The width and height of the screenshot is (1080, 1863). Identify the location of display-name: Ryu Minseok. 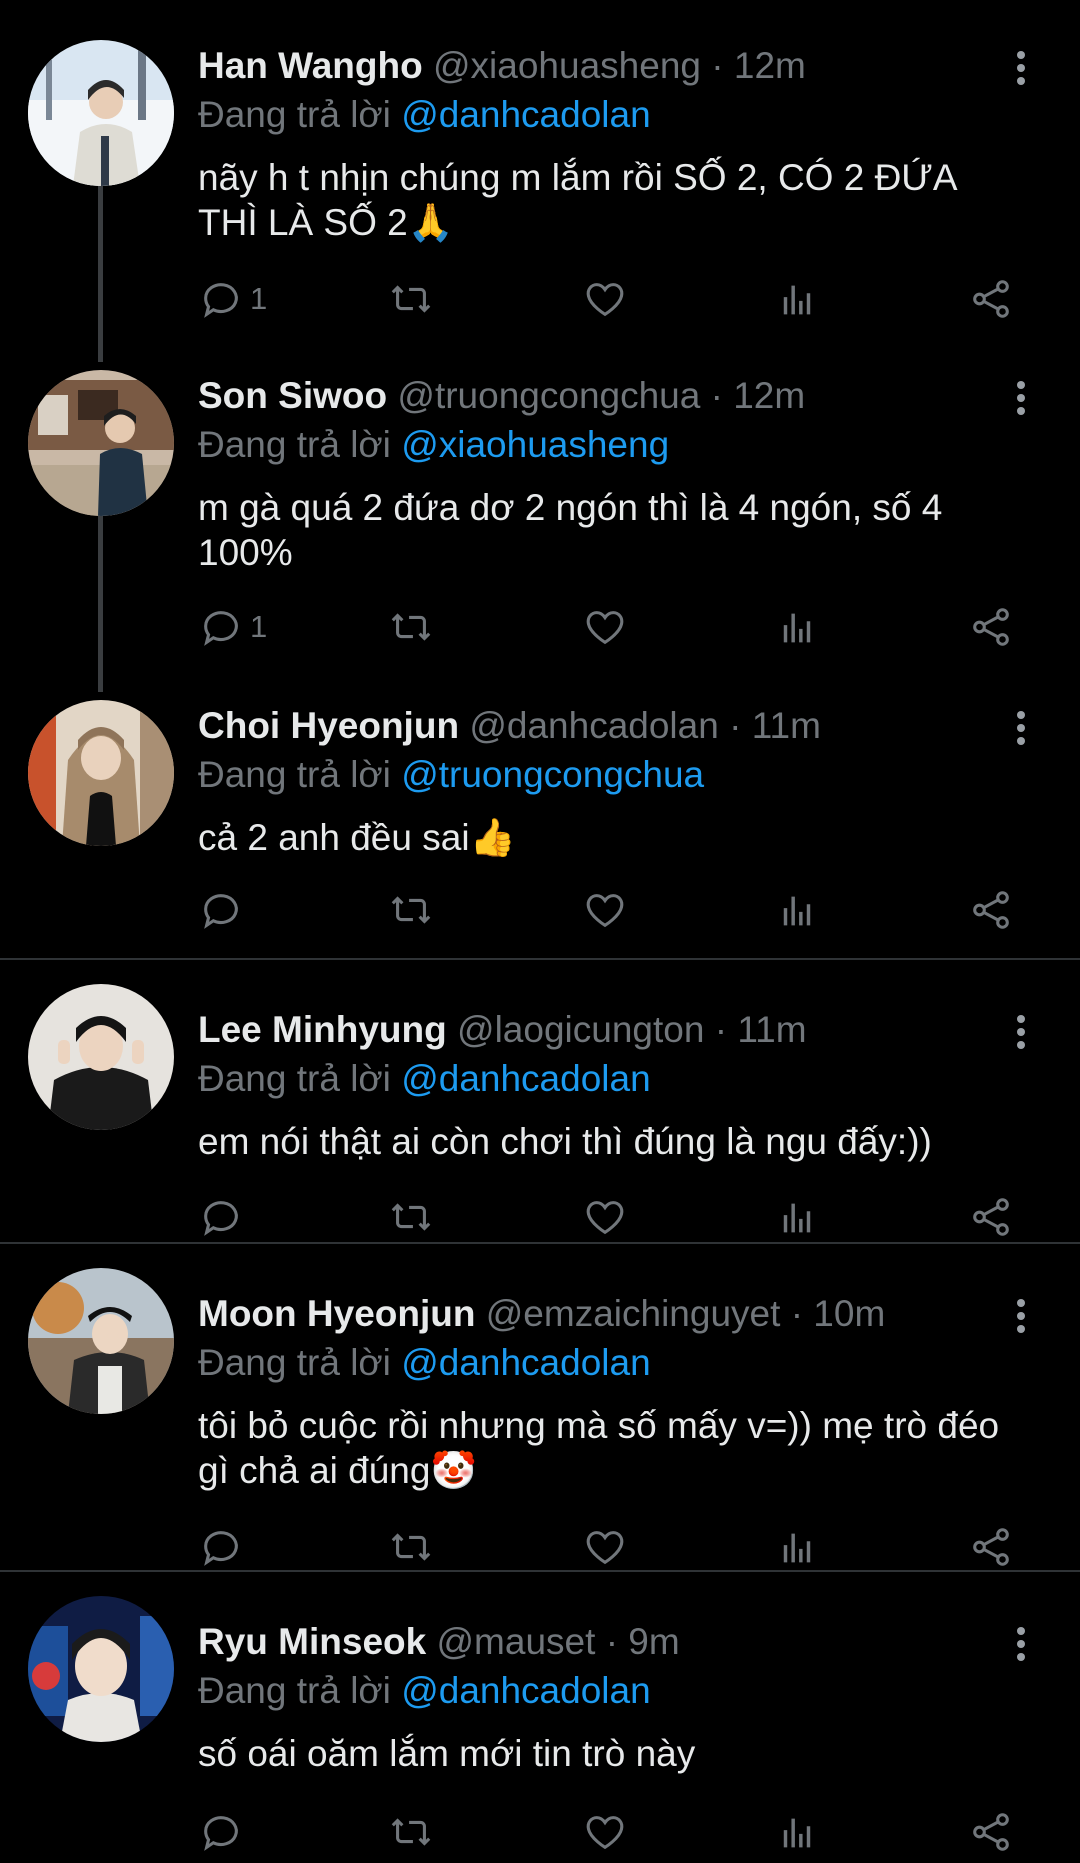
(312, 1641).